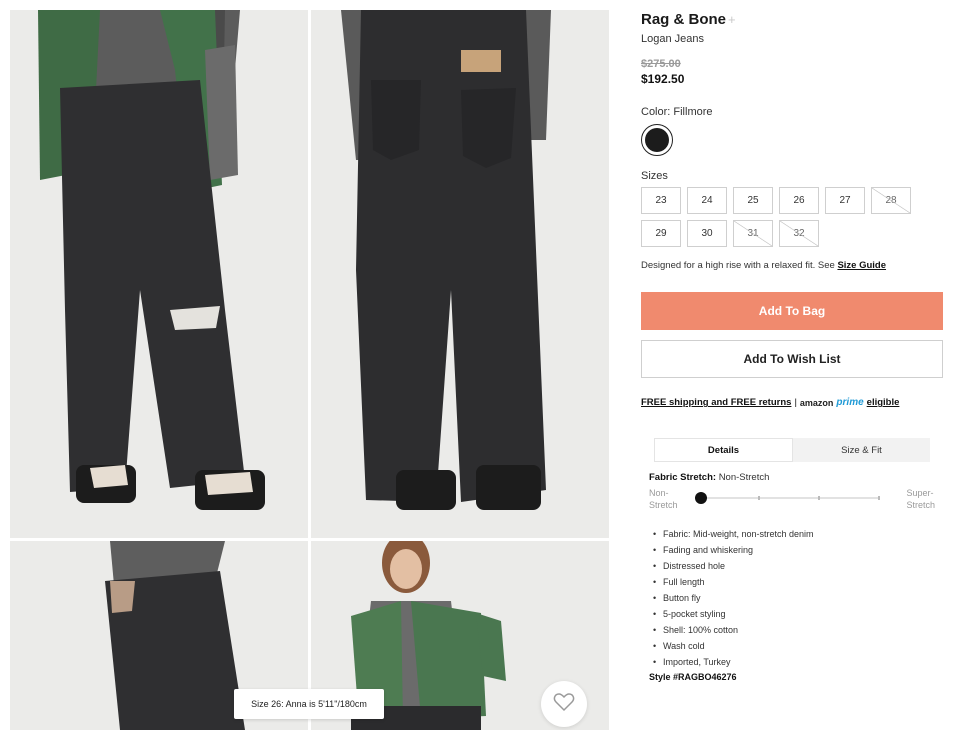 Image resolution: width=960 pixels, height=730 pixels. I want to click on color-swatch-fillmore, so click(657, 140).